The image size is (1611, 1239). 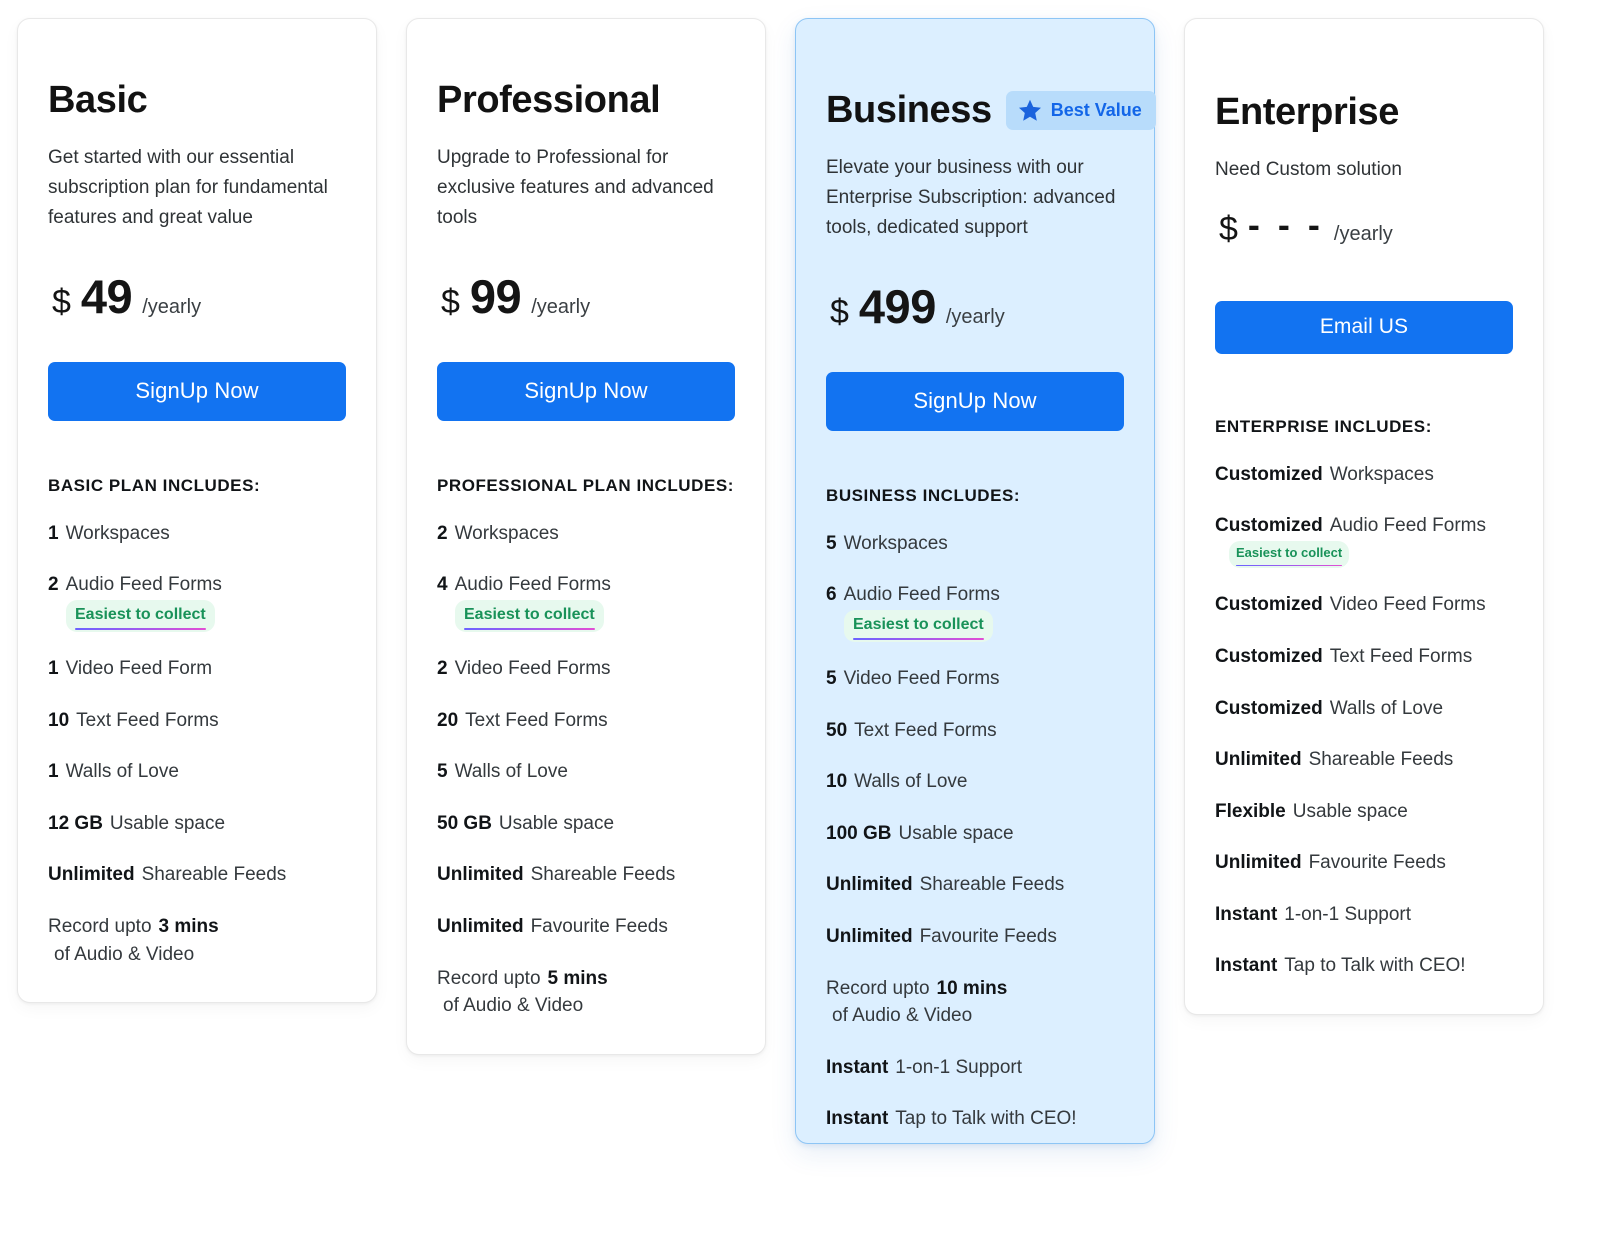 I want to click on feature-quantity: 50, so click(x=837, y=730).